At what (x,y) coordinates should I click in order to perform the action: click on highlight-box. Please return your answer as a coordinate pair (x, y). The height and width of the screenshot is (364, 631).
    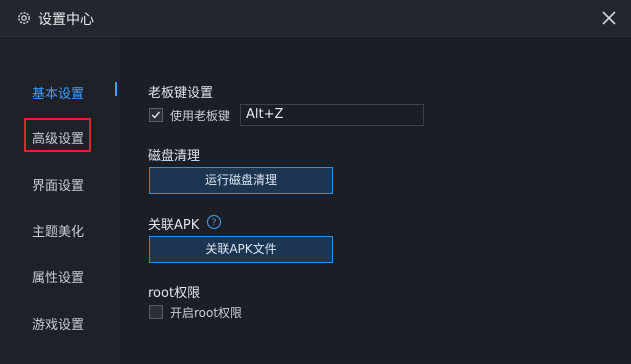
    Looking at the image, I should click on (57, 135).